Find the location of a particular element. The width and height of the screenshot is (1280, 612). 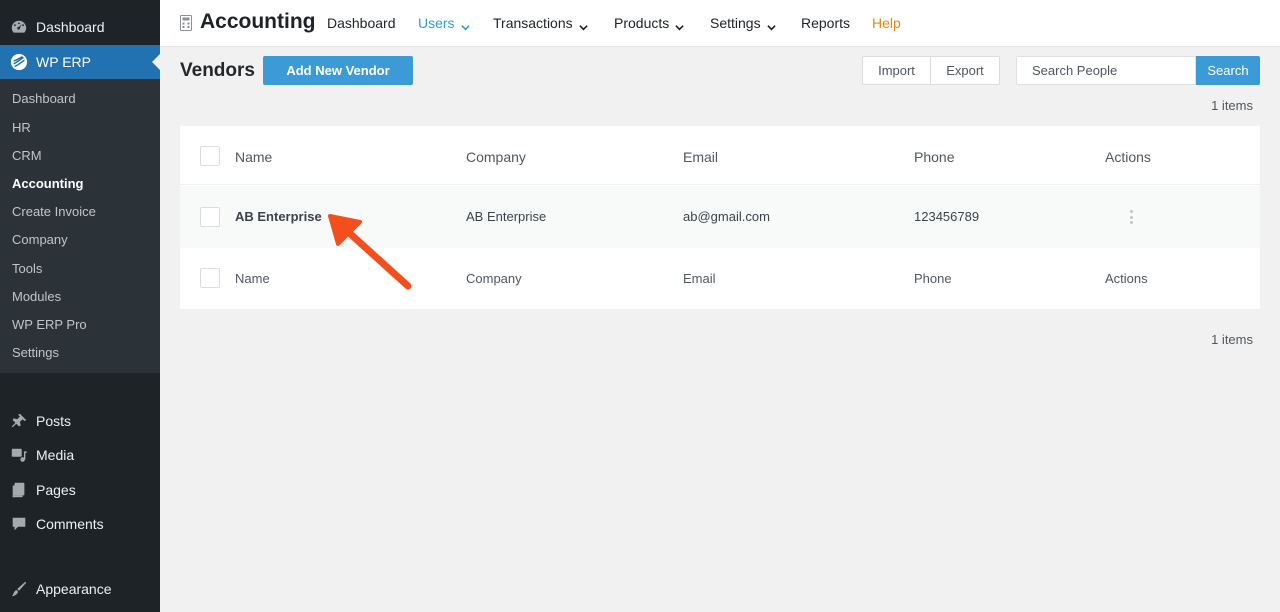

column-footer-name: Name is located at coordinates (252, 278).